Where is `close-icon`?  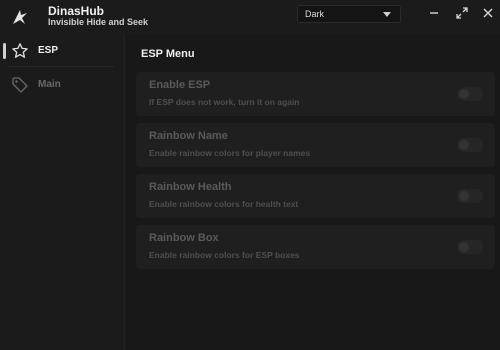
close-icon is located at coordinates (488, 13).